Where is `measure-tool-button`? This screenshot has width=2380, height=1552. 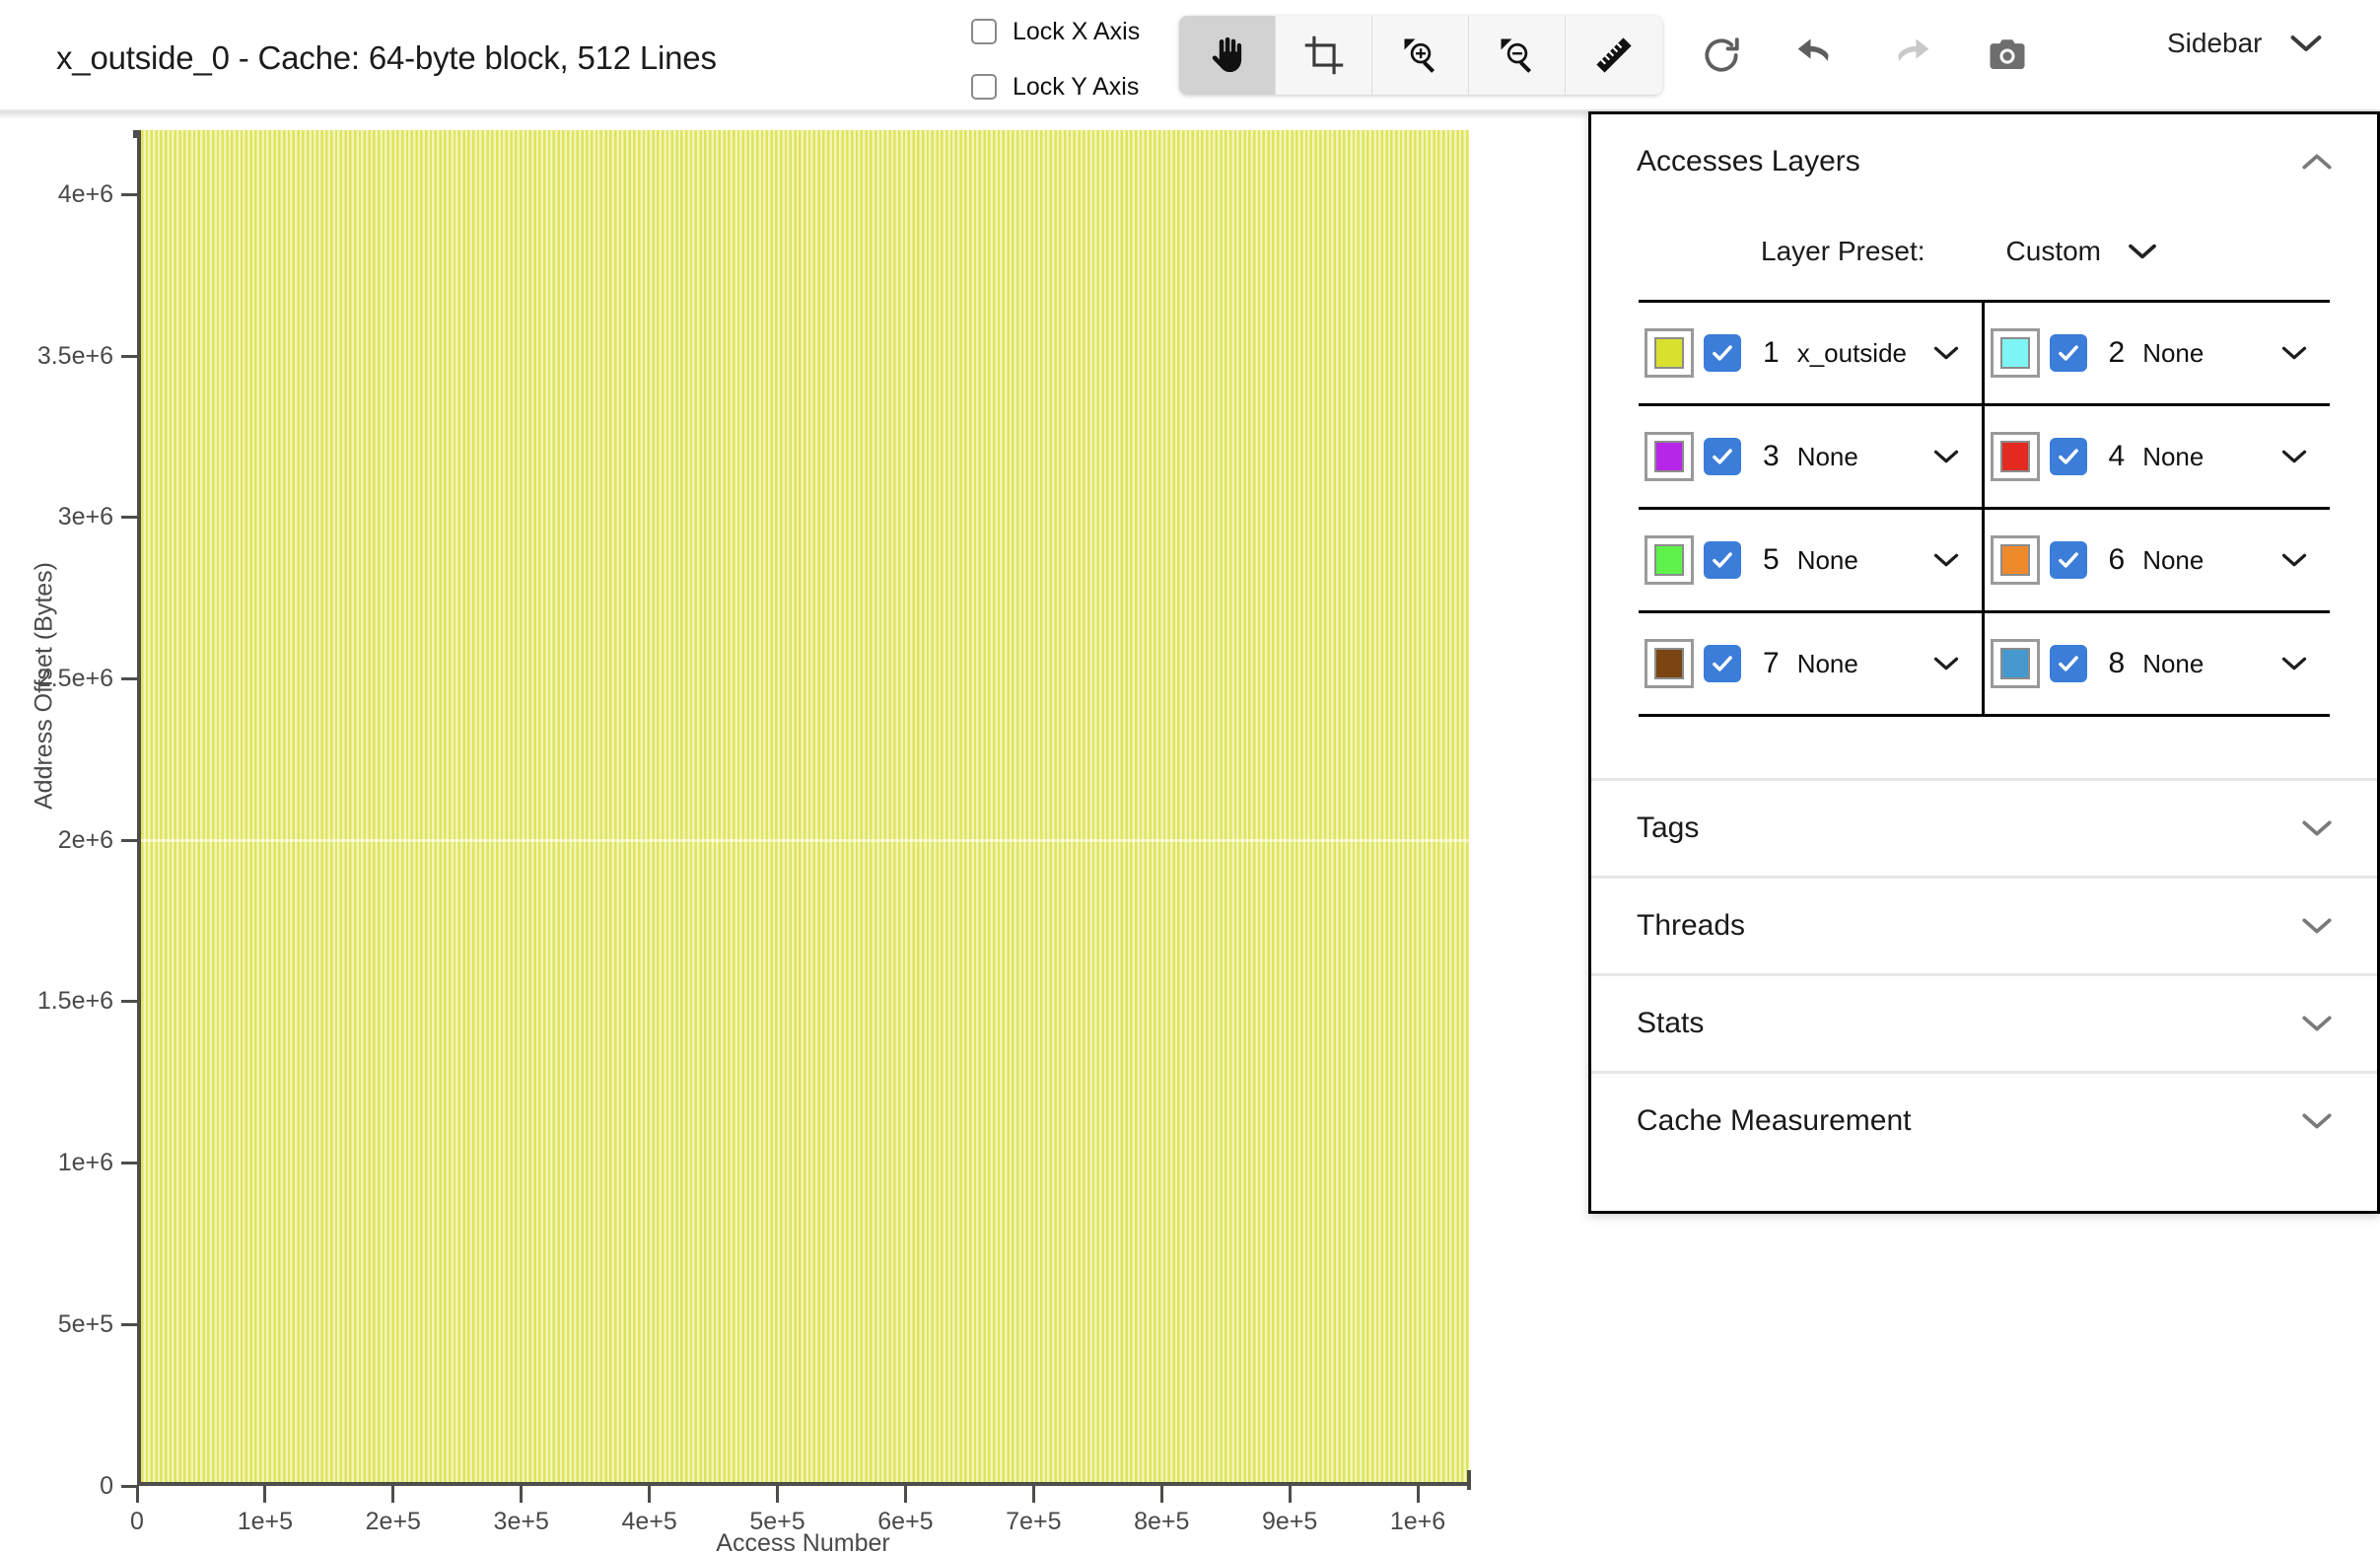
measure-tool-button is located at coordinates (1614, 55).